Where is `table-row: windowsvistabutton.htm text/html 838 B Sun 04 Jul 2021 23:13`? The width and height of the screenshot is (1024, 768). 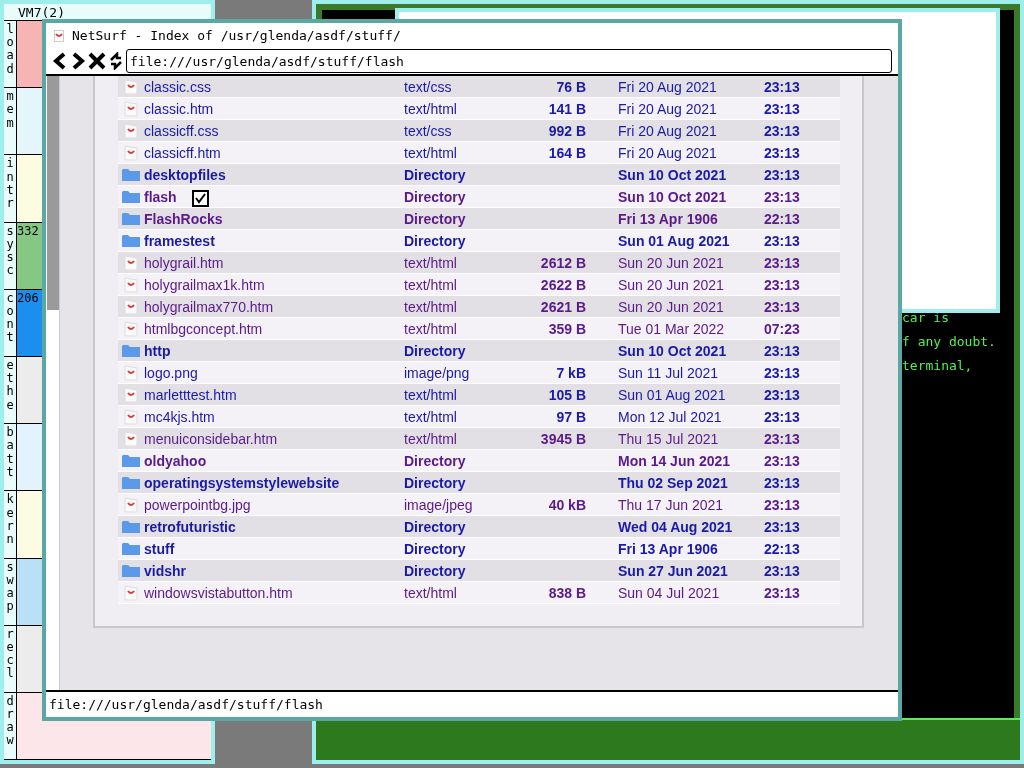
table-row: windowsvistabutton.htm text/html 838 B Sun 04 Jul 2021 23:13 is located at coordinates (479, 593).